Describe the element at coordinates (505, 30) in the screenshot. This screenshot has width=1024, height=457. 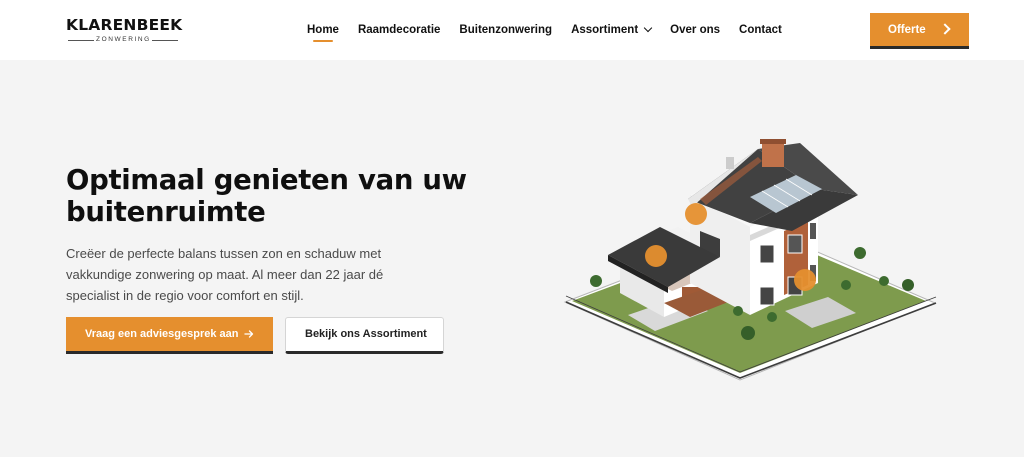
I see `nav-item-buitenzonwering: Buitenzonwering` at that location.